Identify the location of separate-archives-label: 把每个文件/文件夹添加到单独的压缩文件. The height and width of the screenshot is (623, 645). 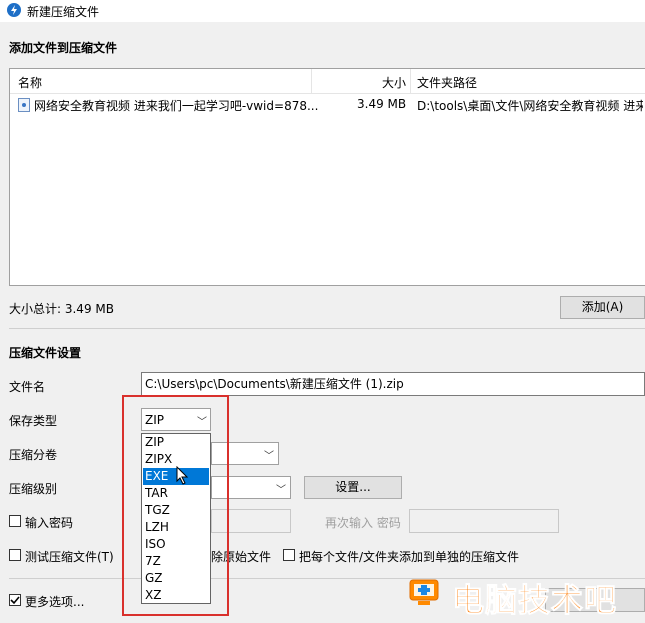
(409, 557).